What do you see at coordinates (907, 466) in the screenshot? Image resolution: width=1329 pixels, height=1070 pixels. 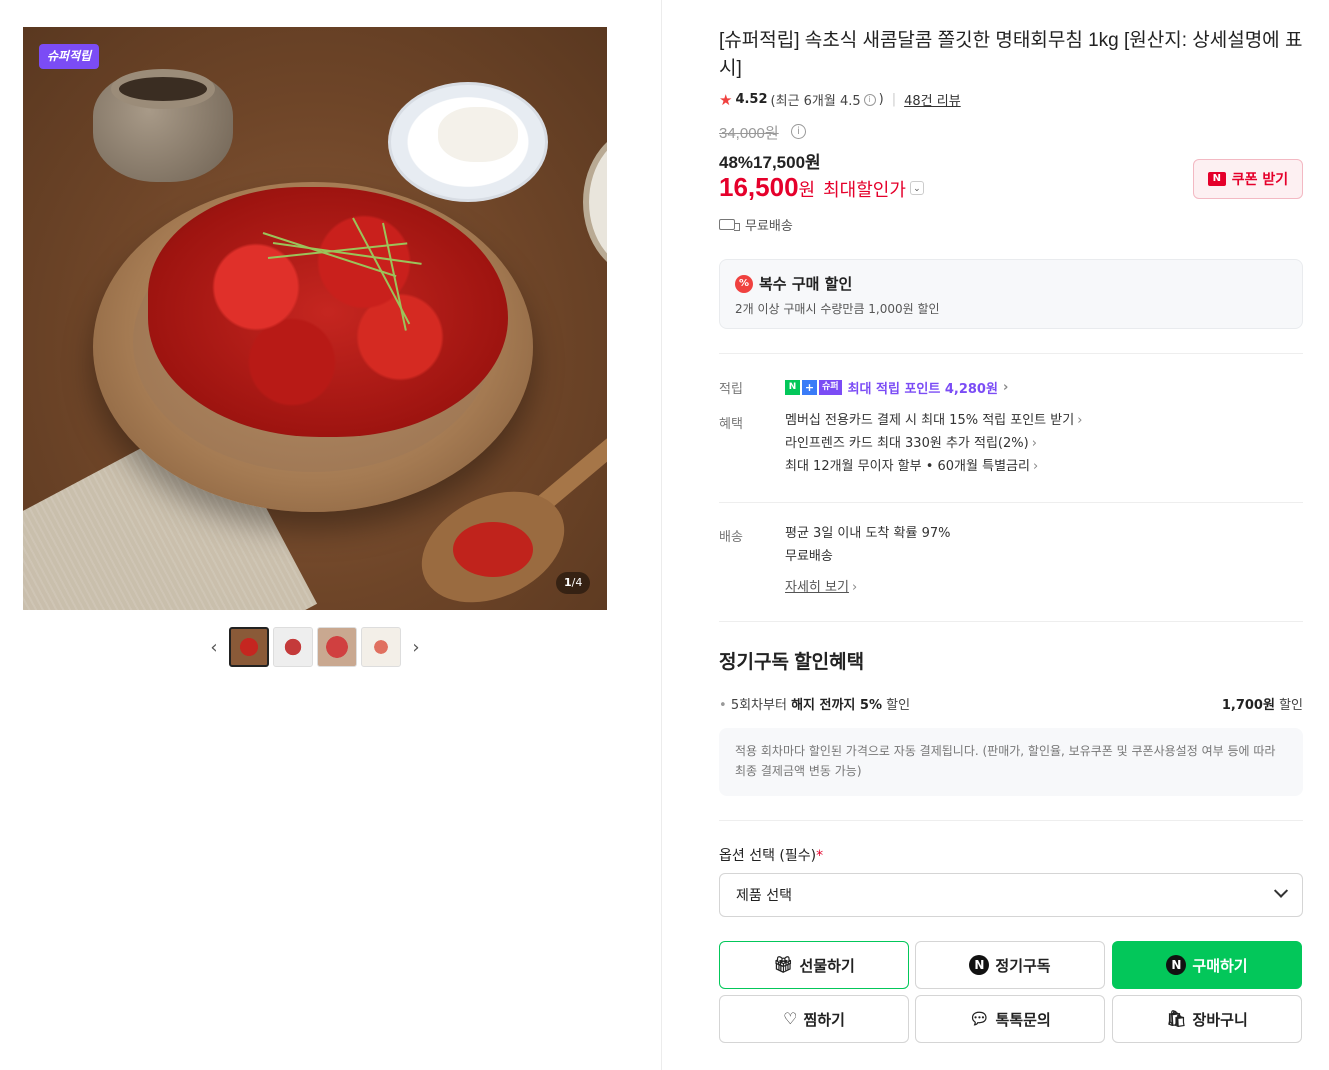 I see `benefit-text: 최대 12개월 무이자 할부 • 60개월 특별금리` at bounding box center [907, 466].